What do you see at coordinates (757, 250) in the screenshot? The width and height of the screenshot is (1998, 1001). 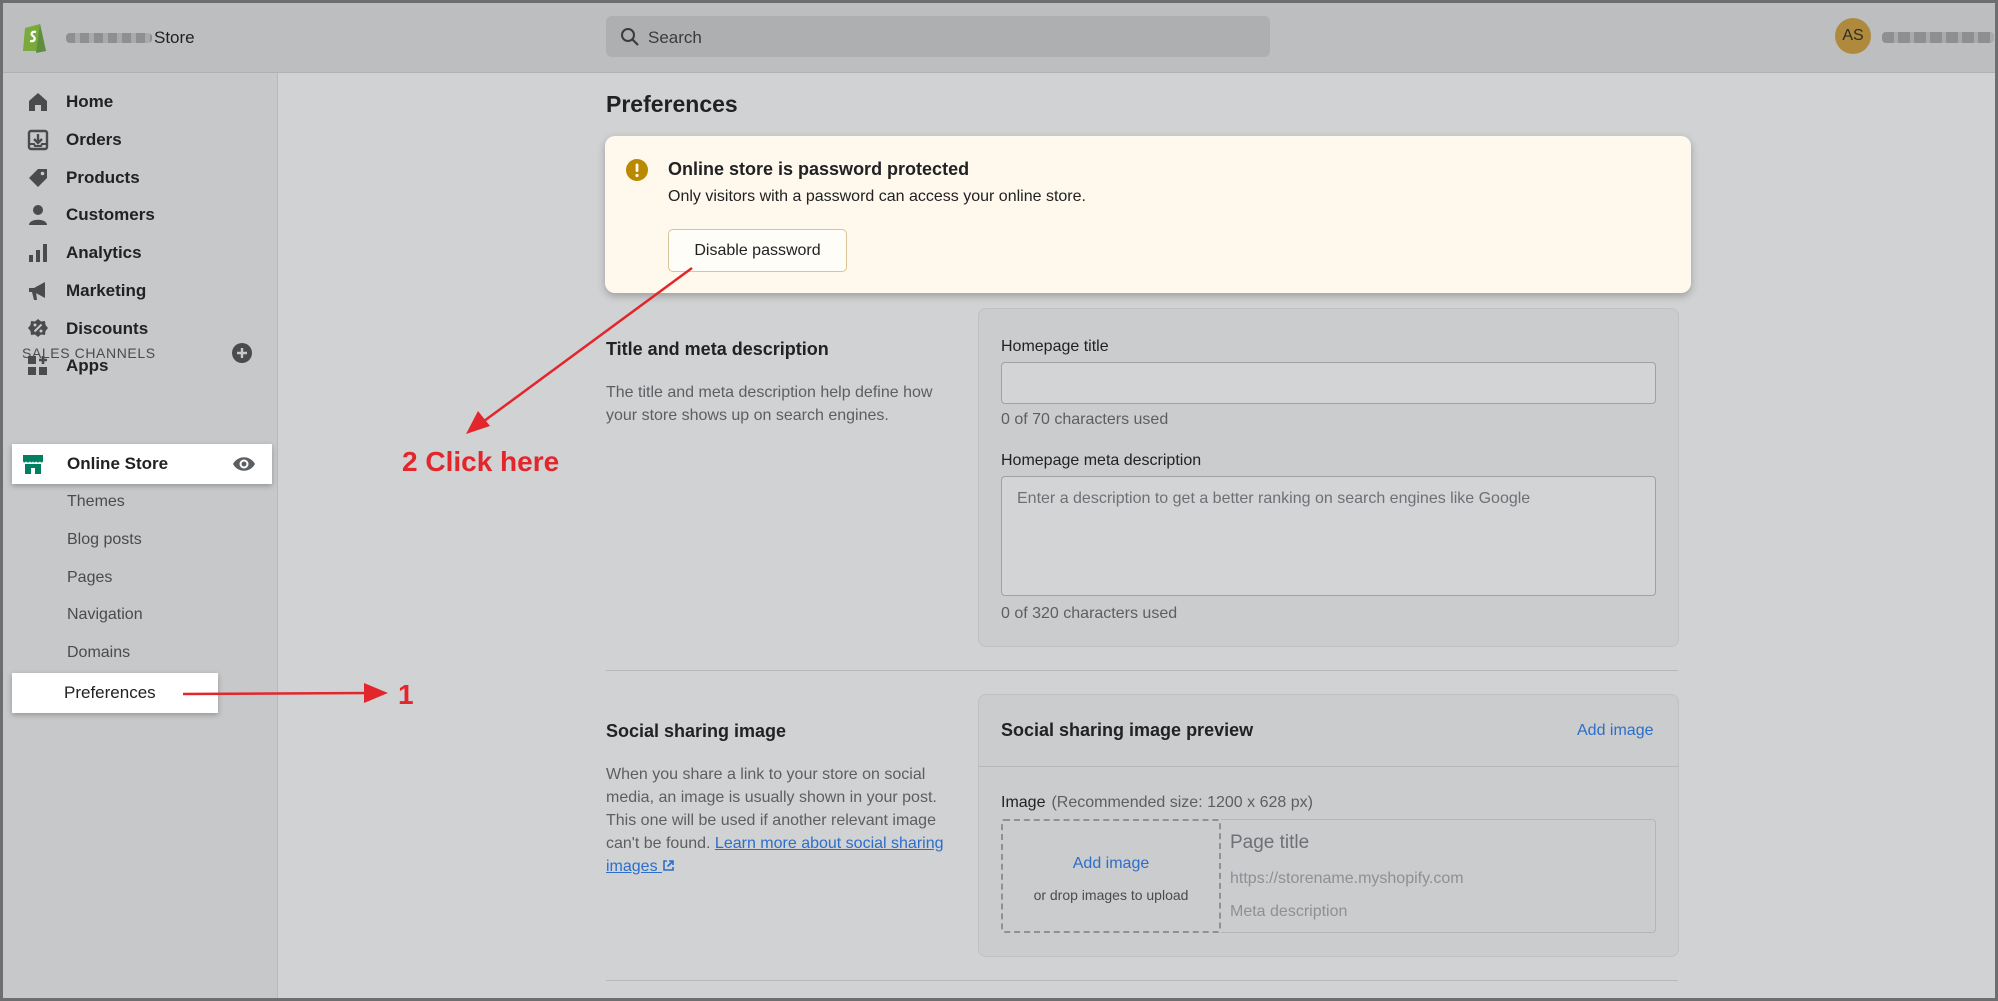 I see `disable-password-button: Disable password` at bounding box center [757, 250].